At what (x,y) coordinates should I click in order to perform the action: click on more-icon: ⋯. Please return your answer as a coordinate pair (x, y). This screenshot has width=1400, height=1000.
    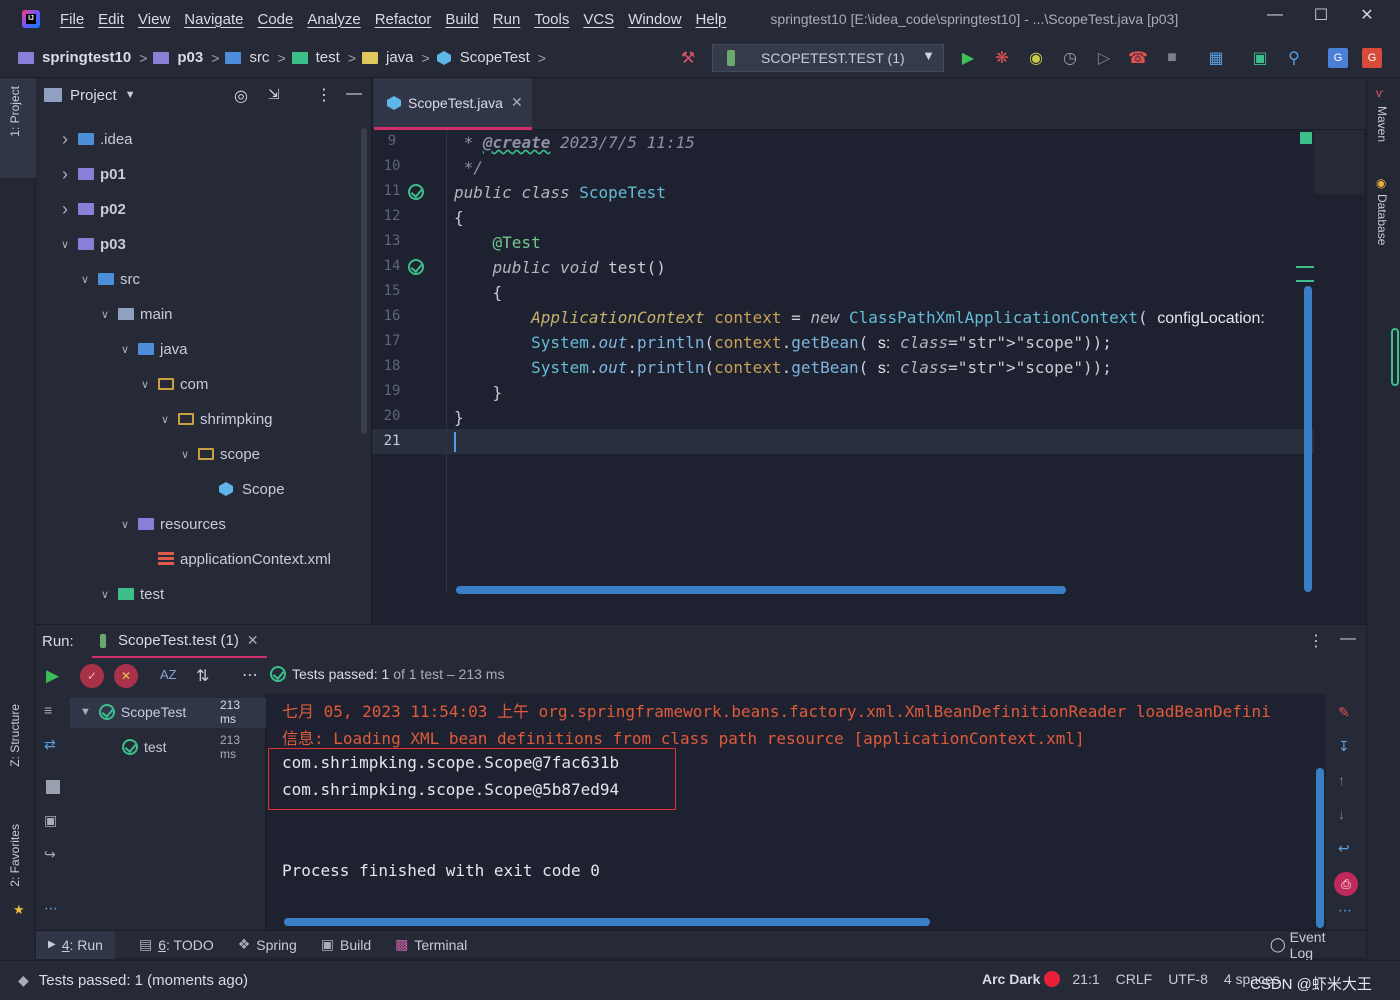
    Looking at the image, I should click on (51, 908).